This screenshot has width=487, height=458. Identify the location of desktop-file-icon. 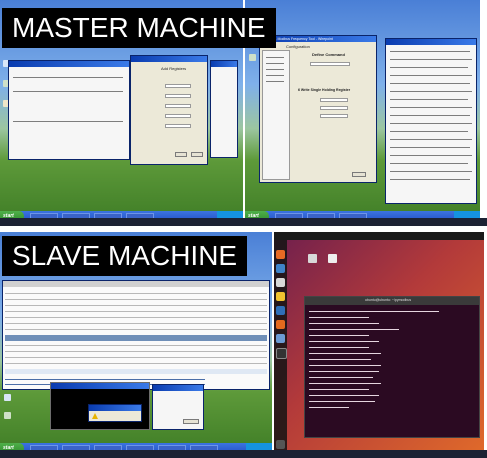
(332, 258).